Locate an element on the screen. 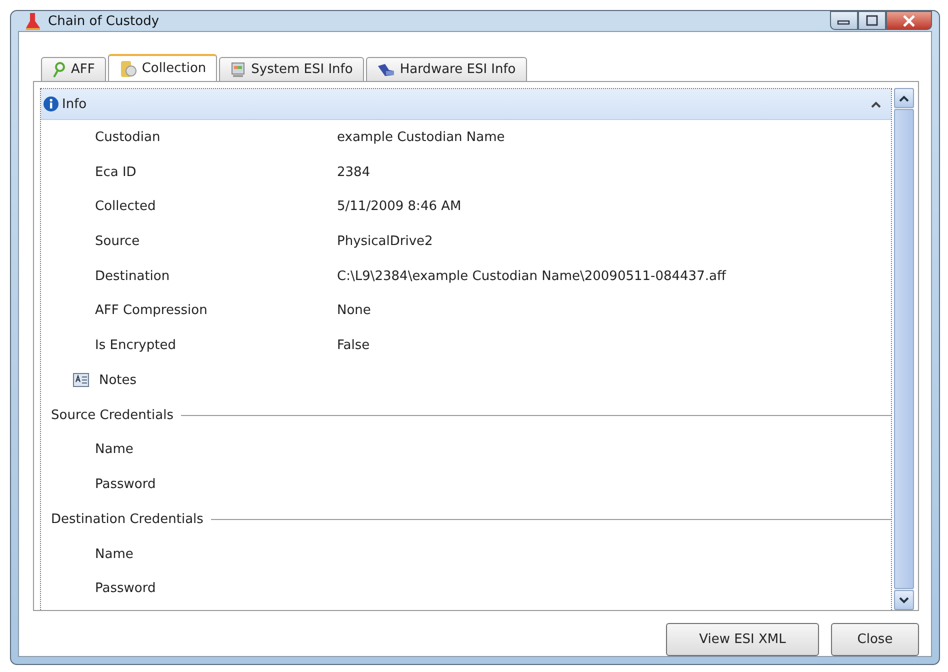 The image size is (948, 672). folder-icon is located at coordinates (127, 69).